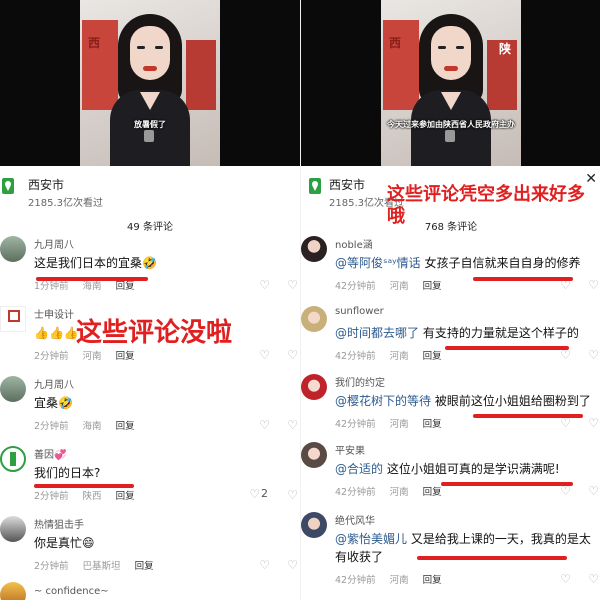  Describe the element at coordinates (264, 493) in the screenshot. I see `like-count: 2` at that location.